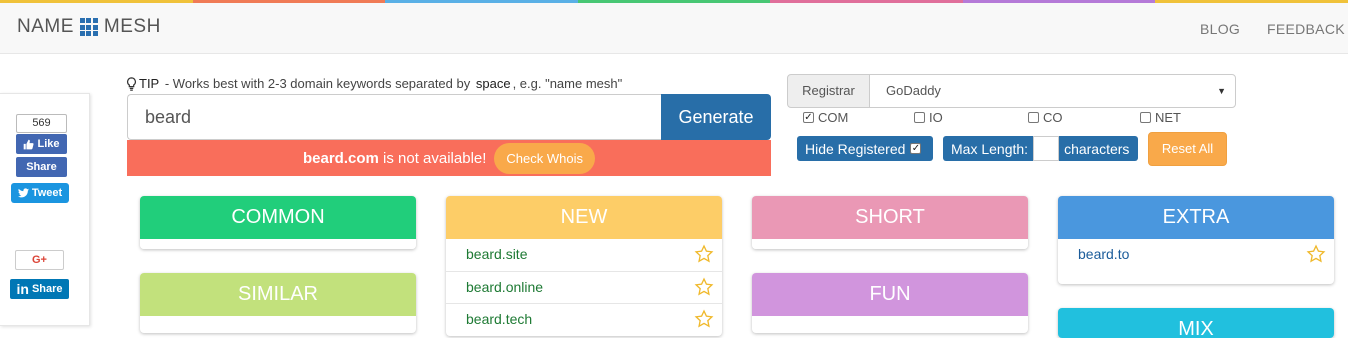 The image size is (1348, 338). Describe the element at coordinates (45, 26) in the screenshot. I see `brand-name-left: NAME` at that location.